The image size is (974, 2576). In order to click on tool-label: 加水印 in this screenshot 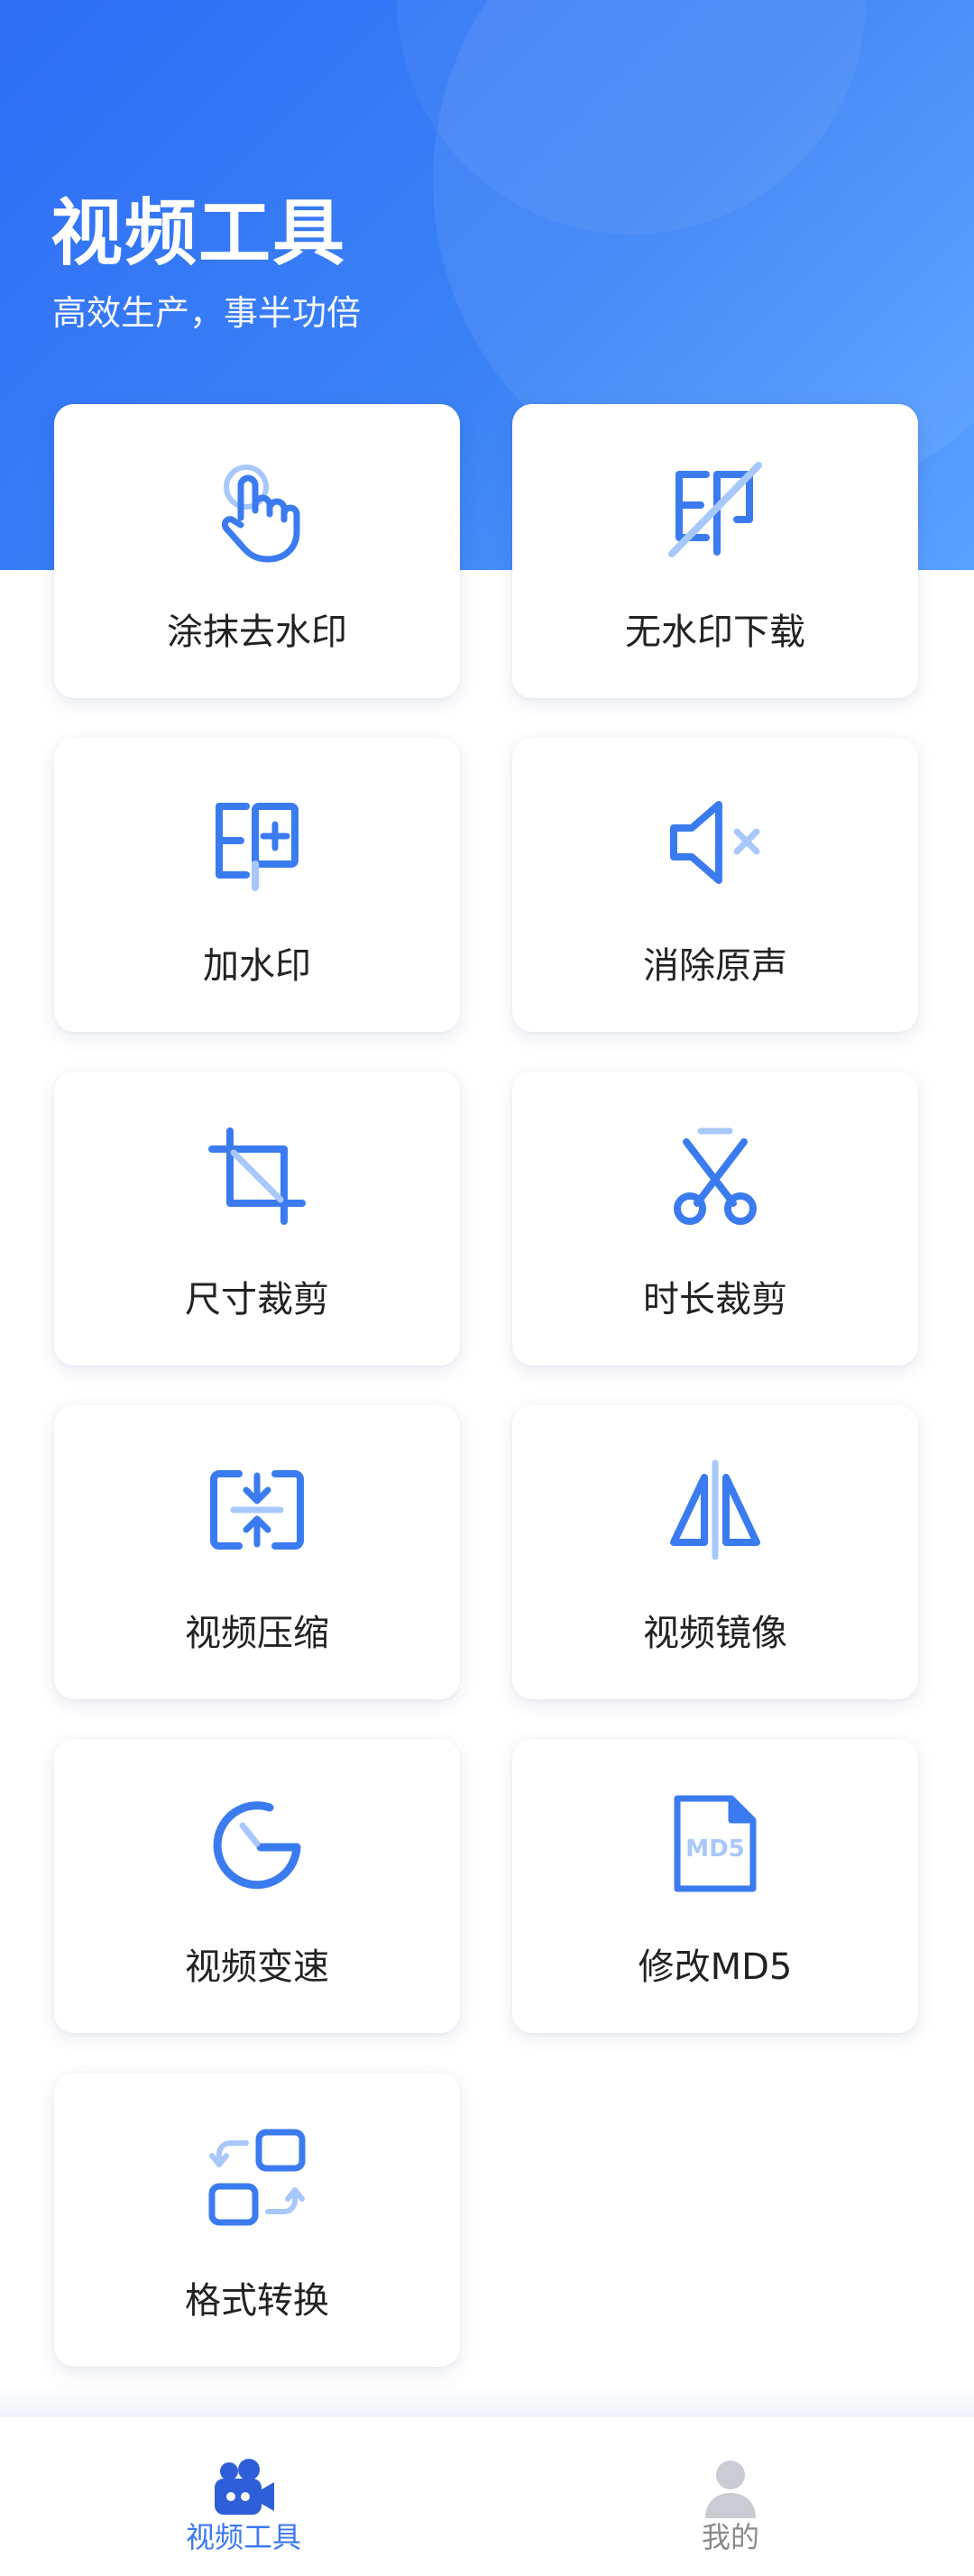, I will do `click(257, 966)`.